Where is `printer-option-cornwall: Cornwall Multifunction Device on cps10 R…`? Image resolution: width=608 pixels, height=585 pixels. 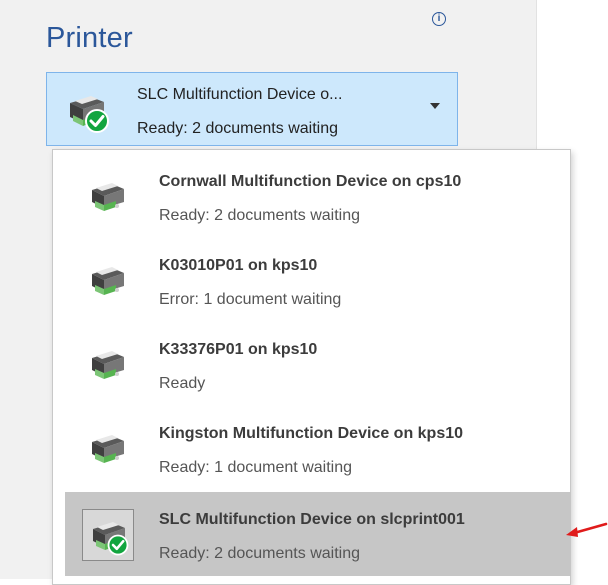 printer-option-cornwall: Cornwall Multifunction Device on cps10 R… is located at coordinates (318, 196).